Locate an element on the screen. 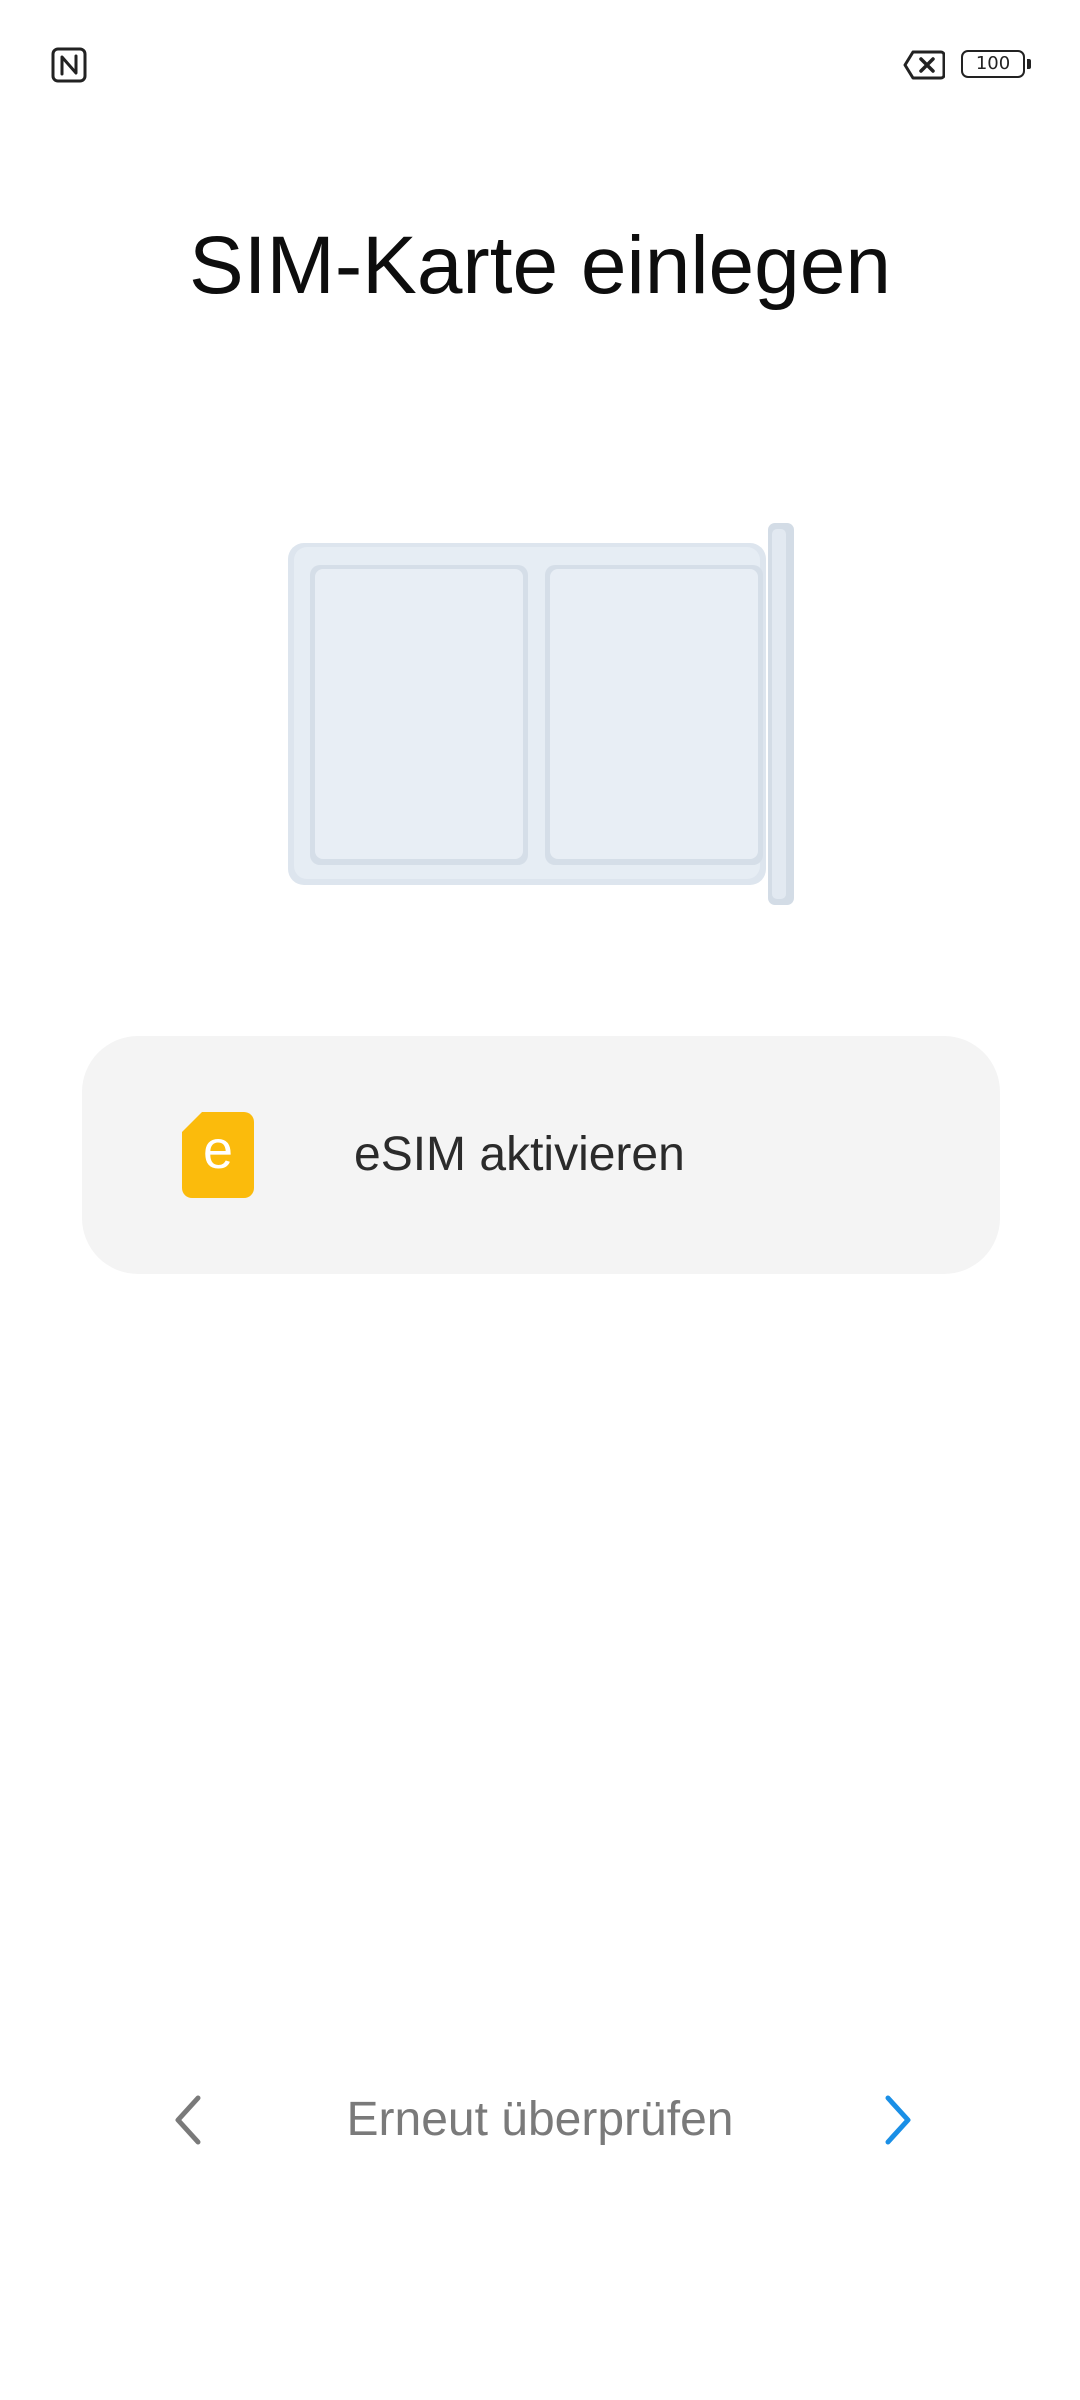 The height and width of the screenshot is (2400, 1080). battery-body: 100 is located at coordinates (993, 64).